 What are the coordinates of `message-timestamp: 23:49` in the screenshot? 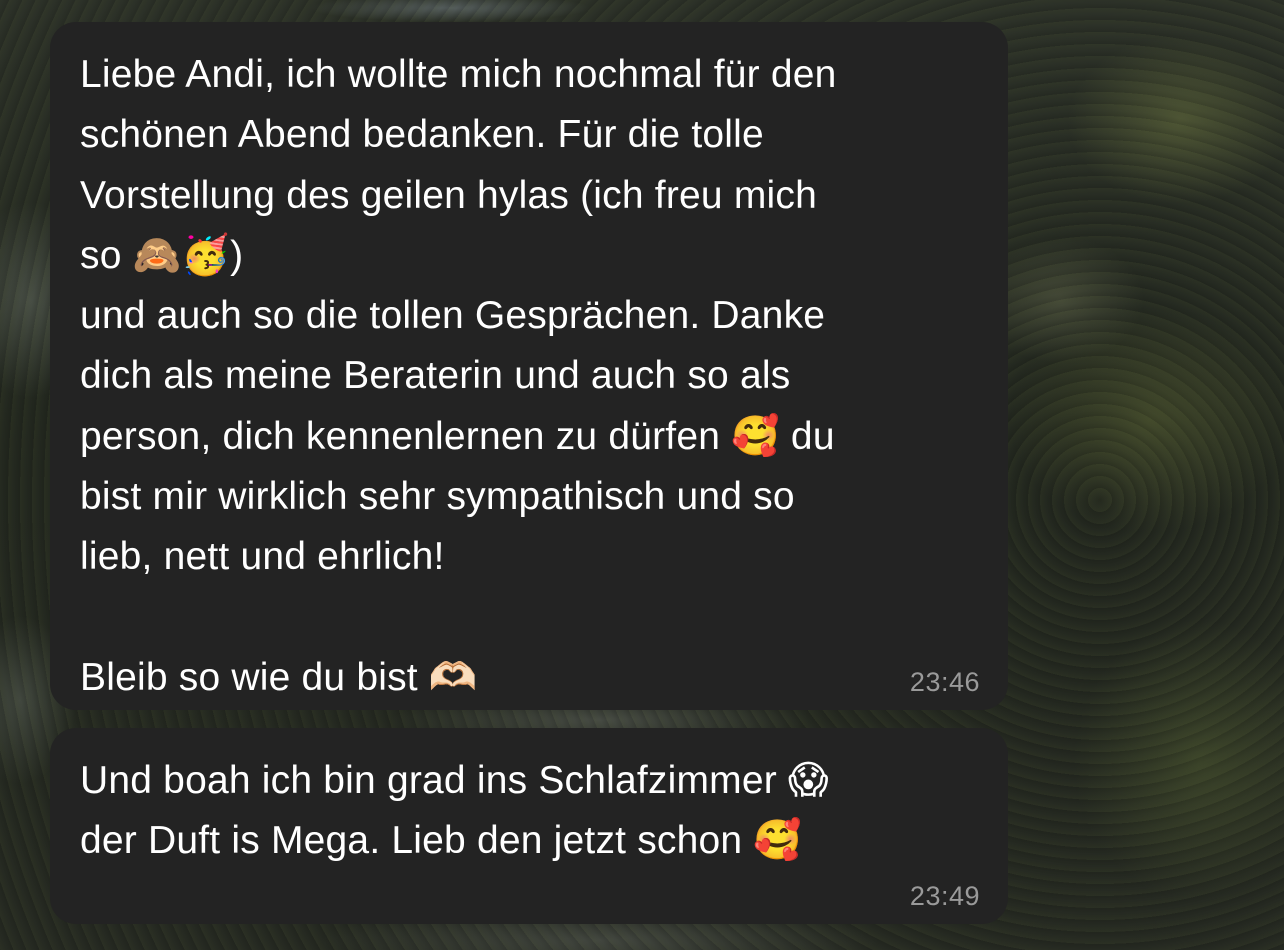 It's located at (944, 896).